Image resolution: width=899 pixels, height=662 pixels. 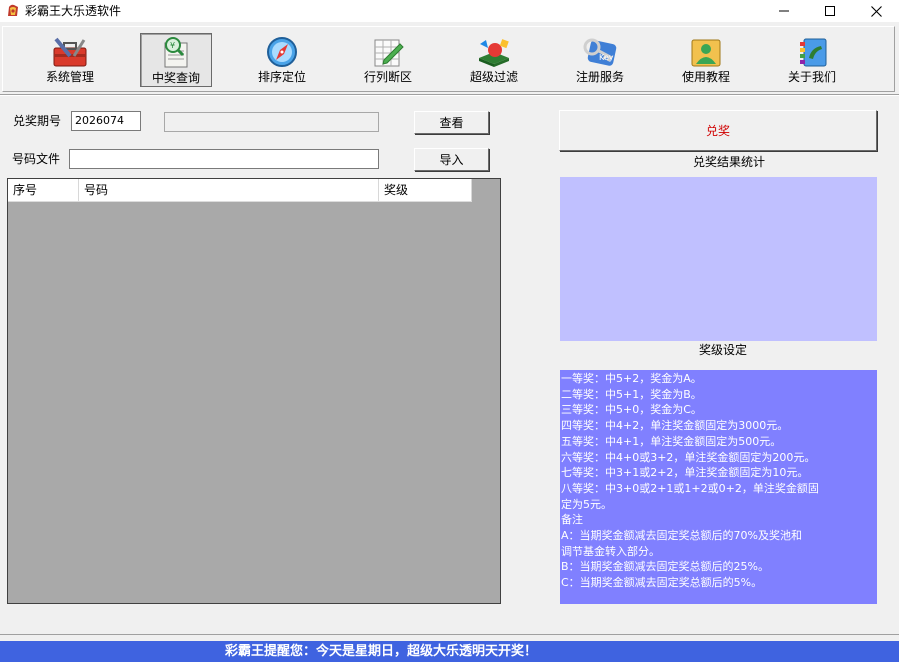 I want to click on toolbar-button-prize-query: ¥ 中奖查询, so click(x=176, y=60).